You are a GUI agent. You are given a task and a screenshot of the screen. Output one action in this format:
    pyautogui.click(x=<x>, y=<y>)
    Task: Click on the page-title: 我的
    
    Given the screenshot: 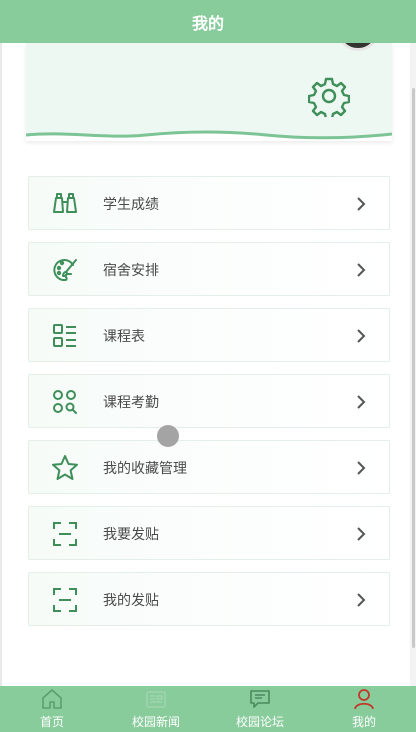 What is the action you would take?
    pyautogui.click(x=207, y=23)
    